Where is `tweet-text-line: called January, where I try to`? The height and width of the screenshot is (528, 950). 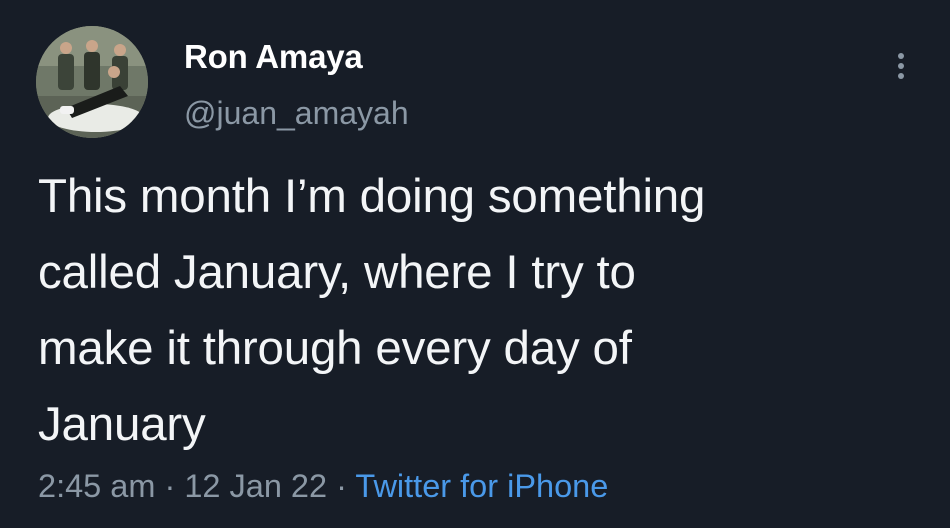
tweet-text-line: called January, where I try to is located at coordinates (337, 272).